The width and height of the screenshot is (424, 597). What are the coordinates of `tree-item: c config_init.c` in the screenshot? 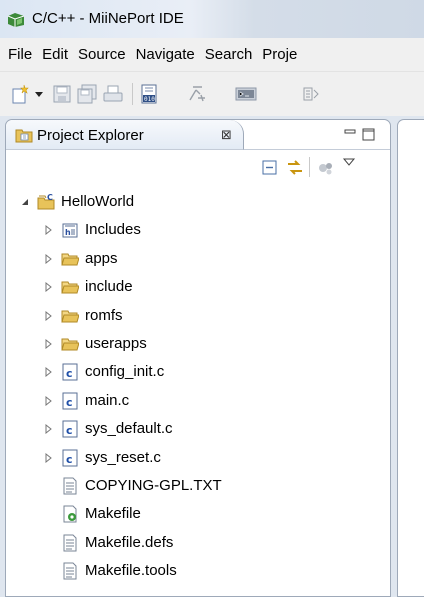 It's located at (198, 372).